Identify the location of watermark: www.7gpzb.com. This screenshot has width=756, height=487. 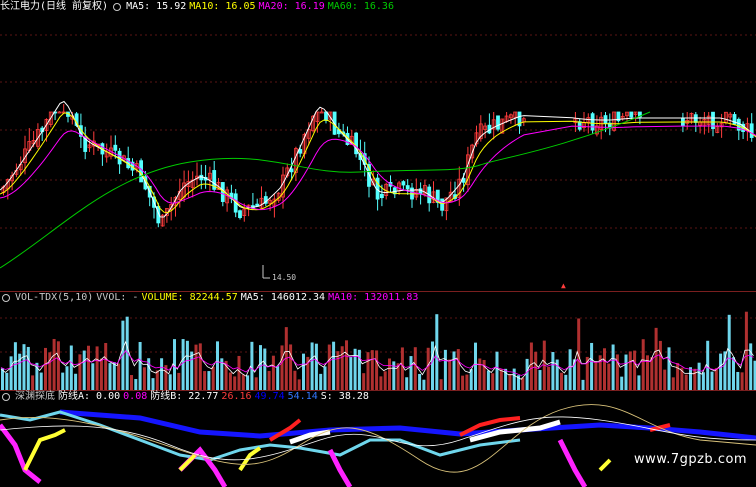
(691, 459).